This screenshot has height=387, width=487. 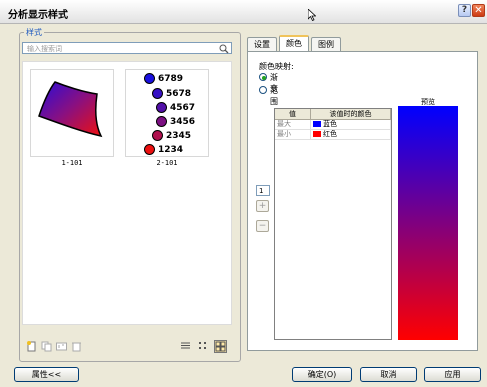 I want to click on legend-value: 6789, so click(x=171, y=79).